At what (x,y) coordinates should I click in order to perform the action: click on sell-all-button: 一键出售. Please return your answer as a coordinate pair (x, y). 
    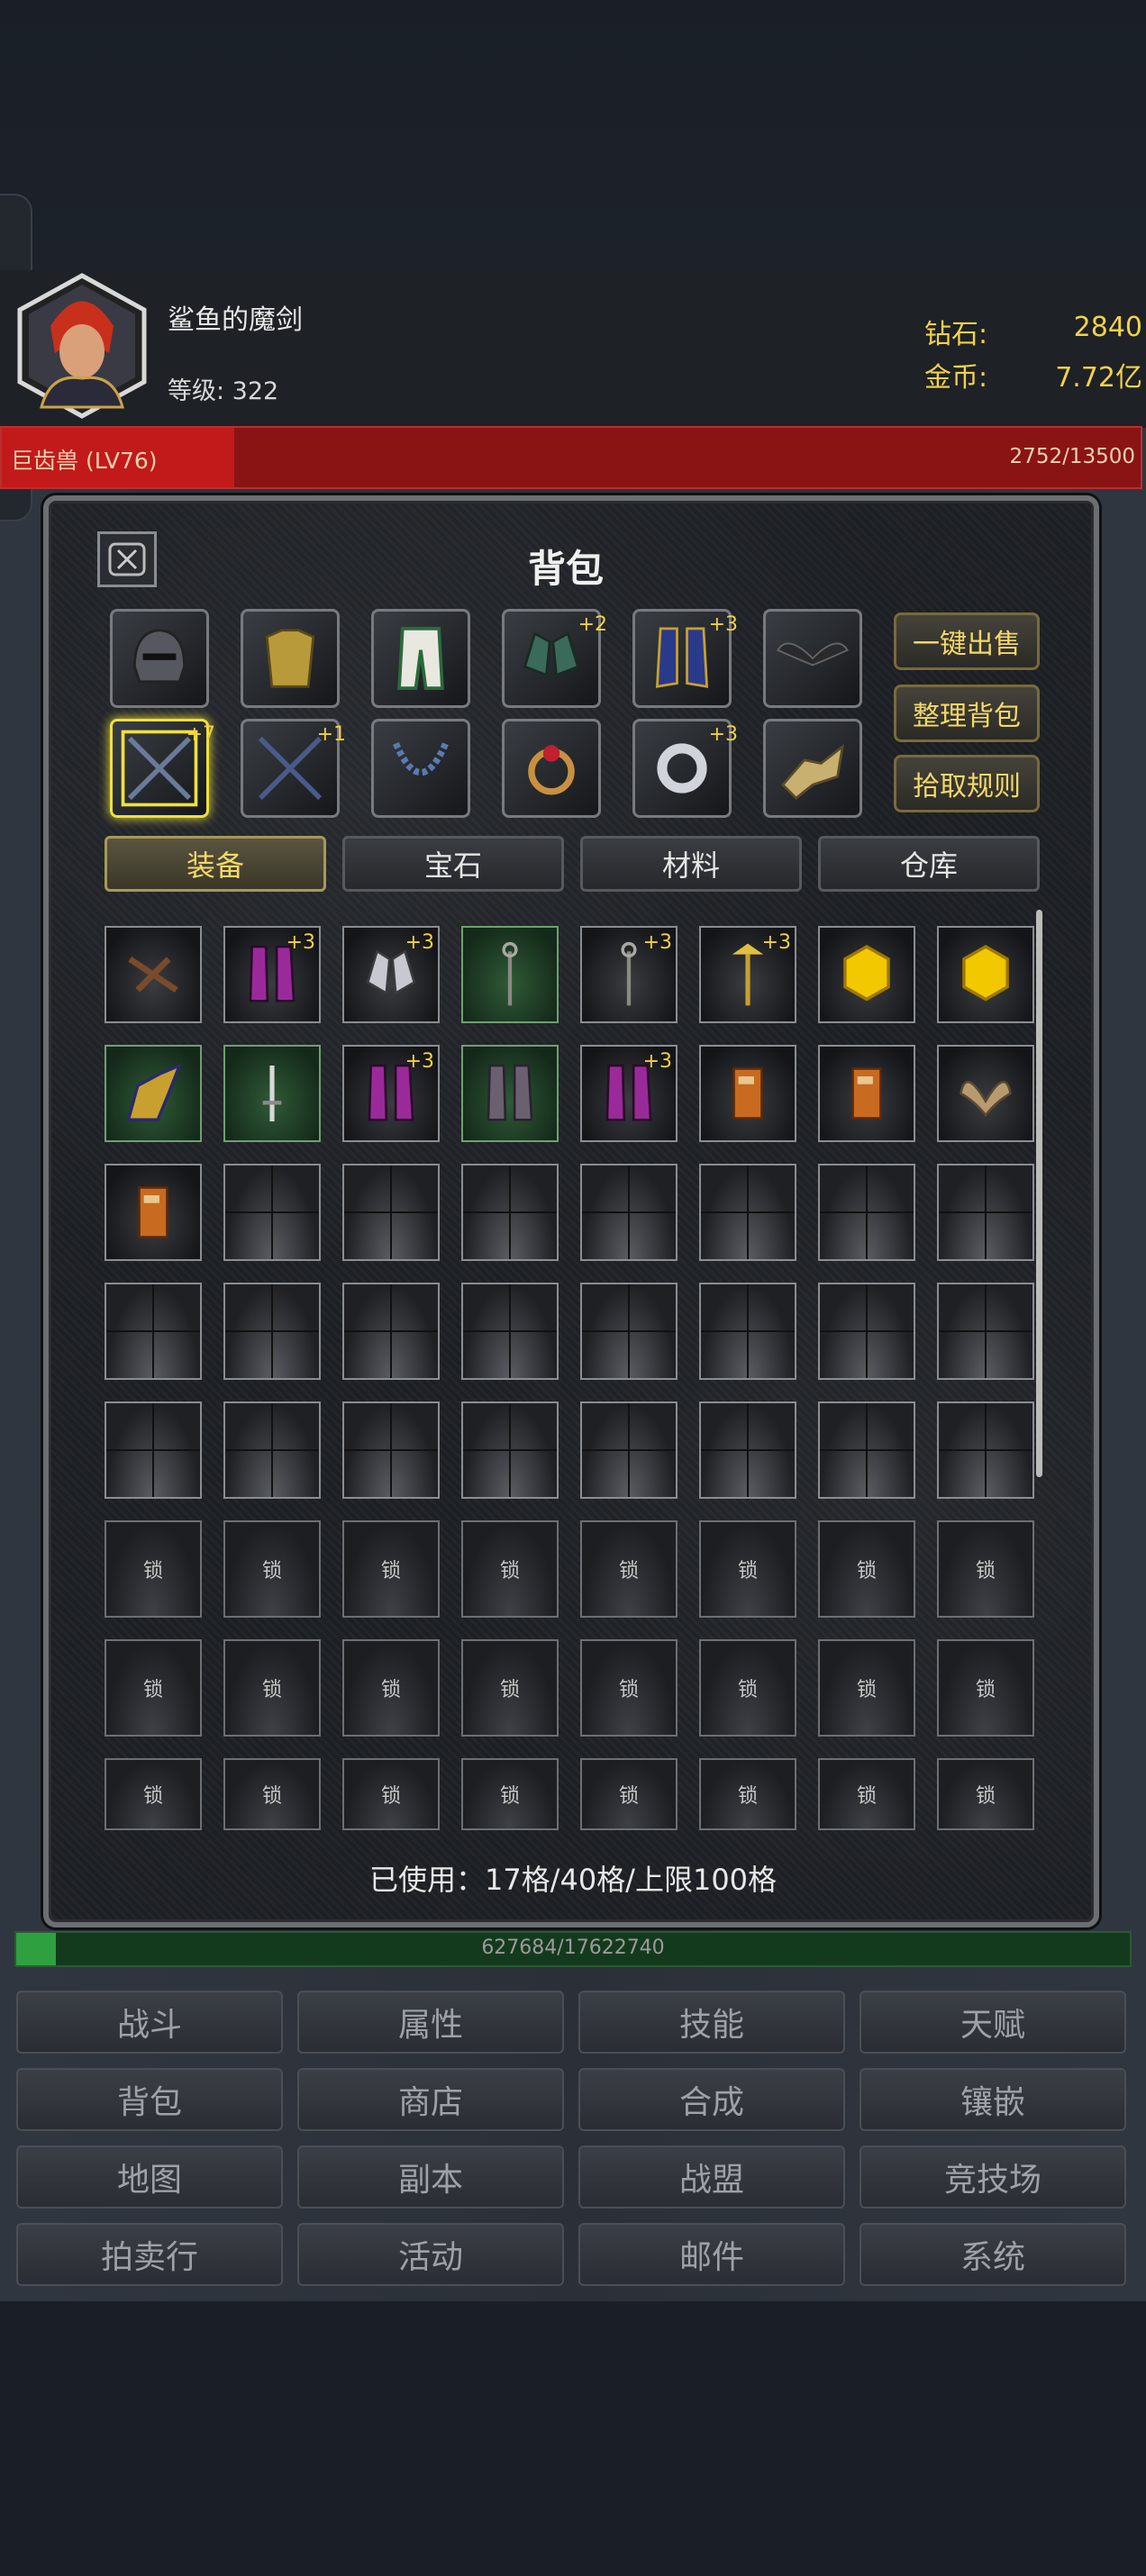
    Looking at the image, I should click on (967, 641).